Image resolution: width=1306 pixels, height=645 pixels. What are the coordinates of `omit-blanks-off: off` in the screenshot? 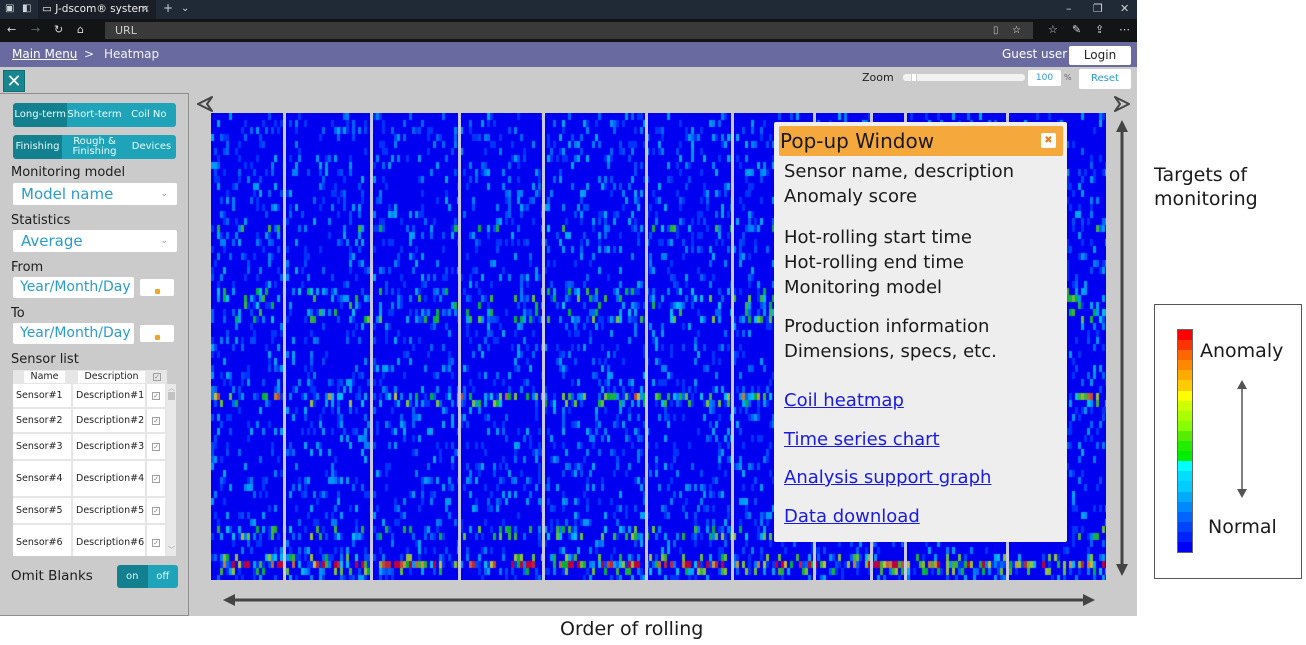 It's located at (162, 576).